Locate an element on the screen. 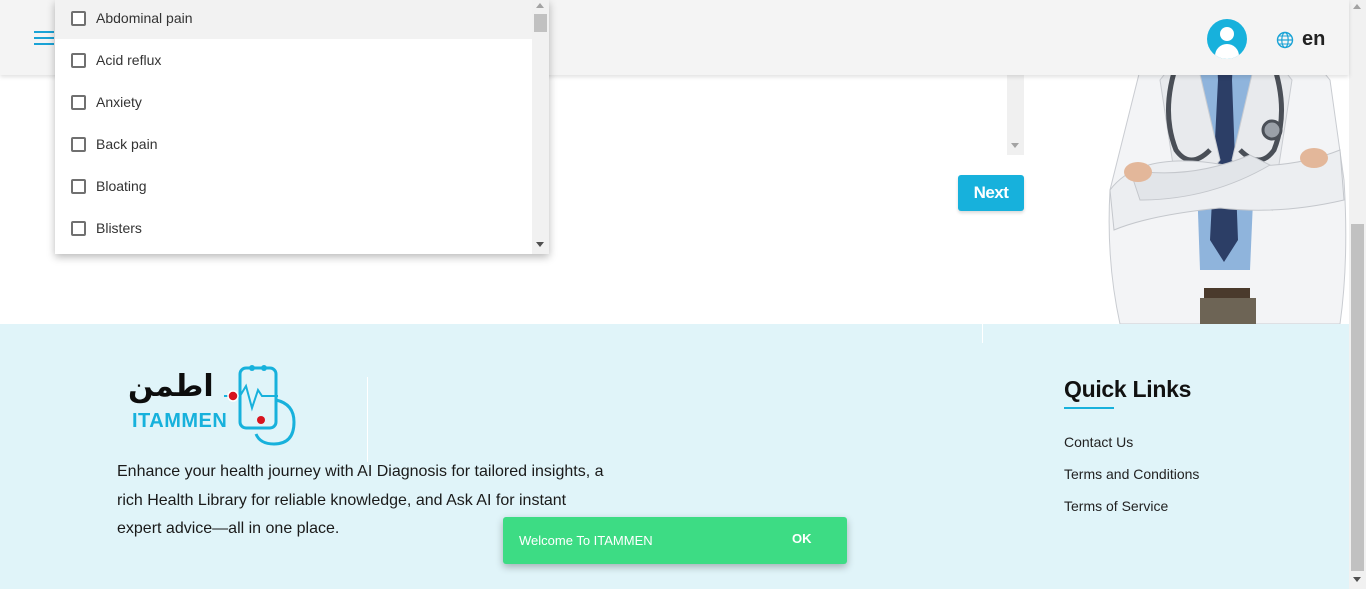 This screenshot has height=589, width=1366. logo-brand-text: ITAMMEN is located at coordinates (180, 421).